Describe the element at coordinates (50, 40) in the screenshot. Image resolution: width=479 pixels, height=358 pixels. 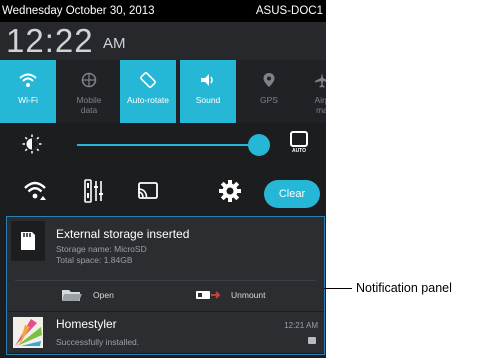
I see `clock-time: 12:22` at that location.